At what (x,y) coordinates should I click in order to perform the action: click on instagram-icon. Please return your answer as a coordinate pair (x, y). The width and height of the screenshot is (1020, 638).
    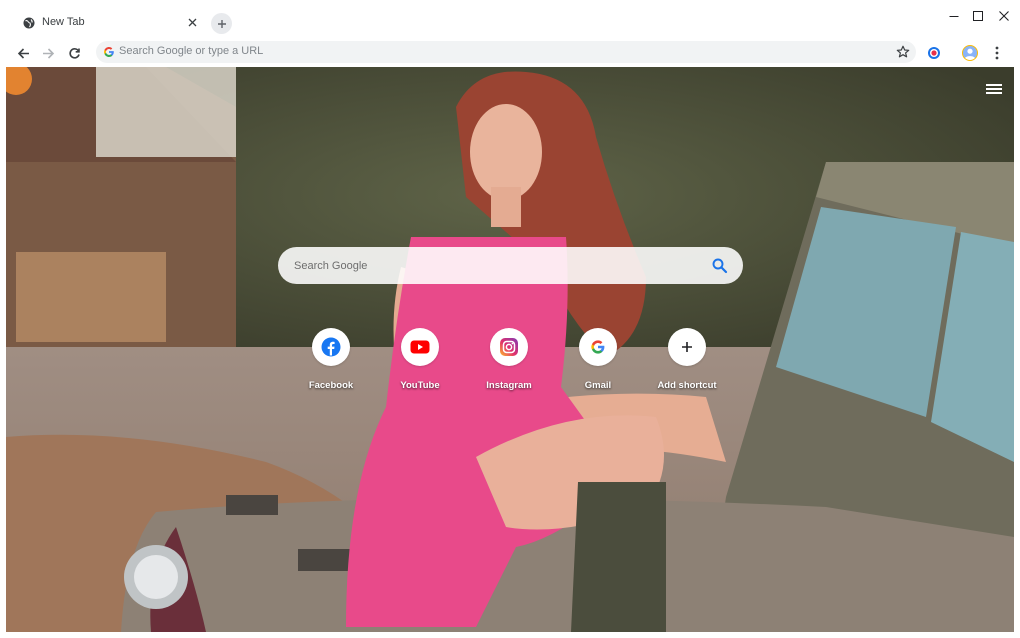
    Looking at the image, I should click on (509, 347).